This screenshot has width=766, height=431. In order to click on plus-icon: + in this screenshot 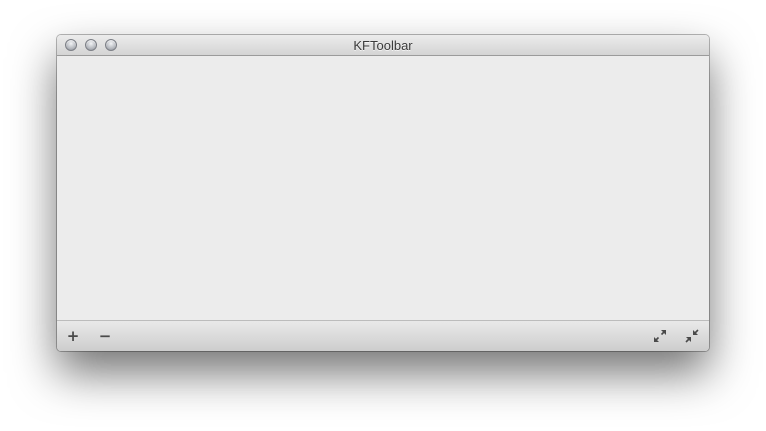, I will do `click(73, 336)`.